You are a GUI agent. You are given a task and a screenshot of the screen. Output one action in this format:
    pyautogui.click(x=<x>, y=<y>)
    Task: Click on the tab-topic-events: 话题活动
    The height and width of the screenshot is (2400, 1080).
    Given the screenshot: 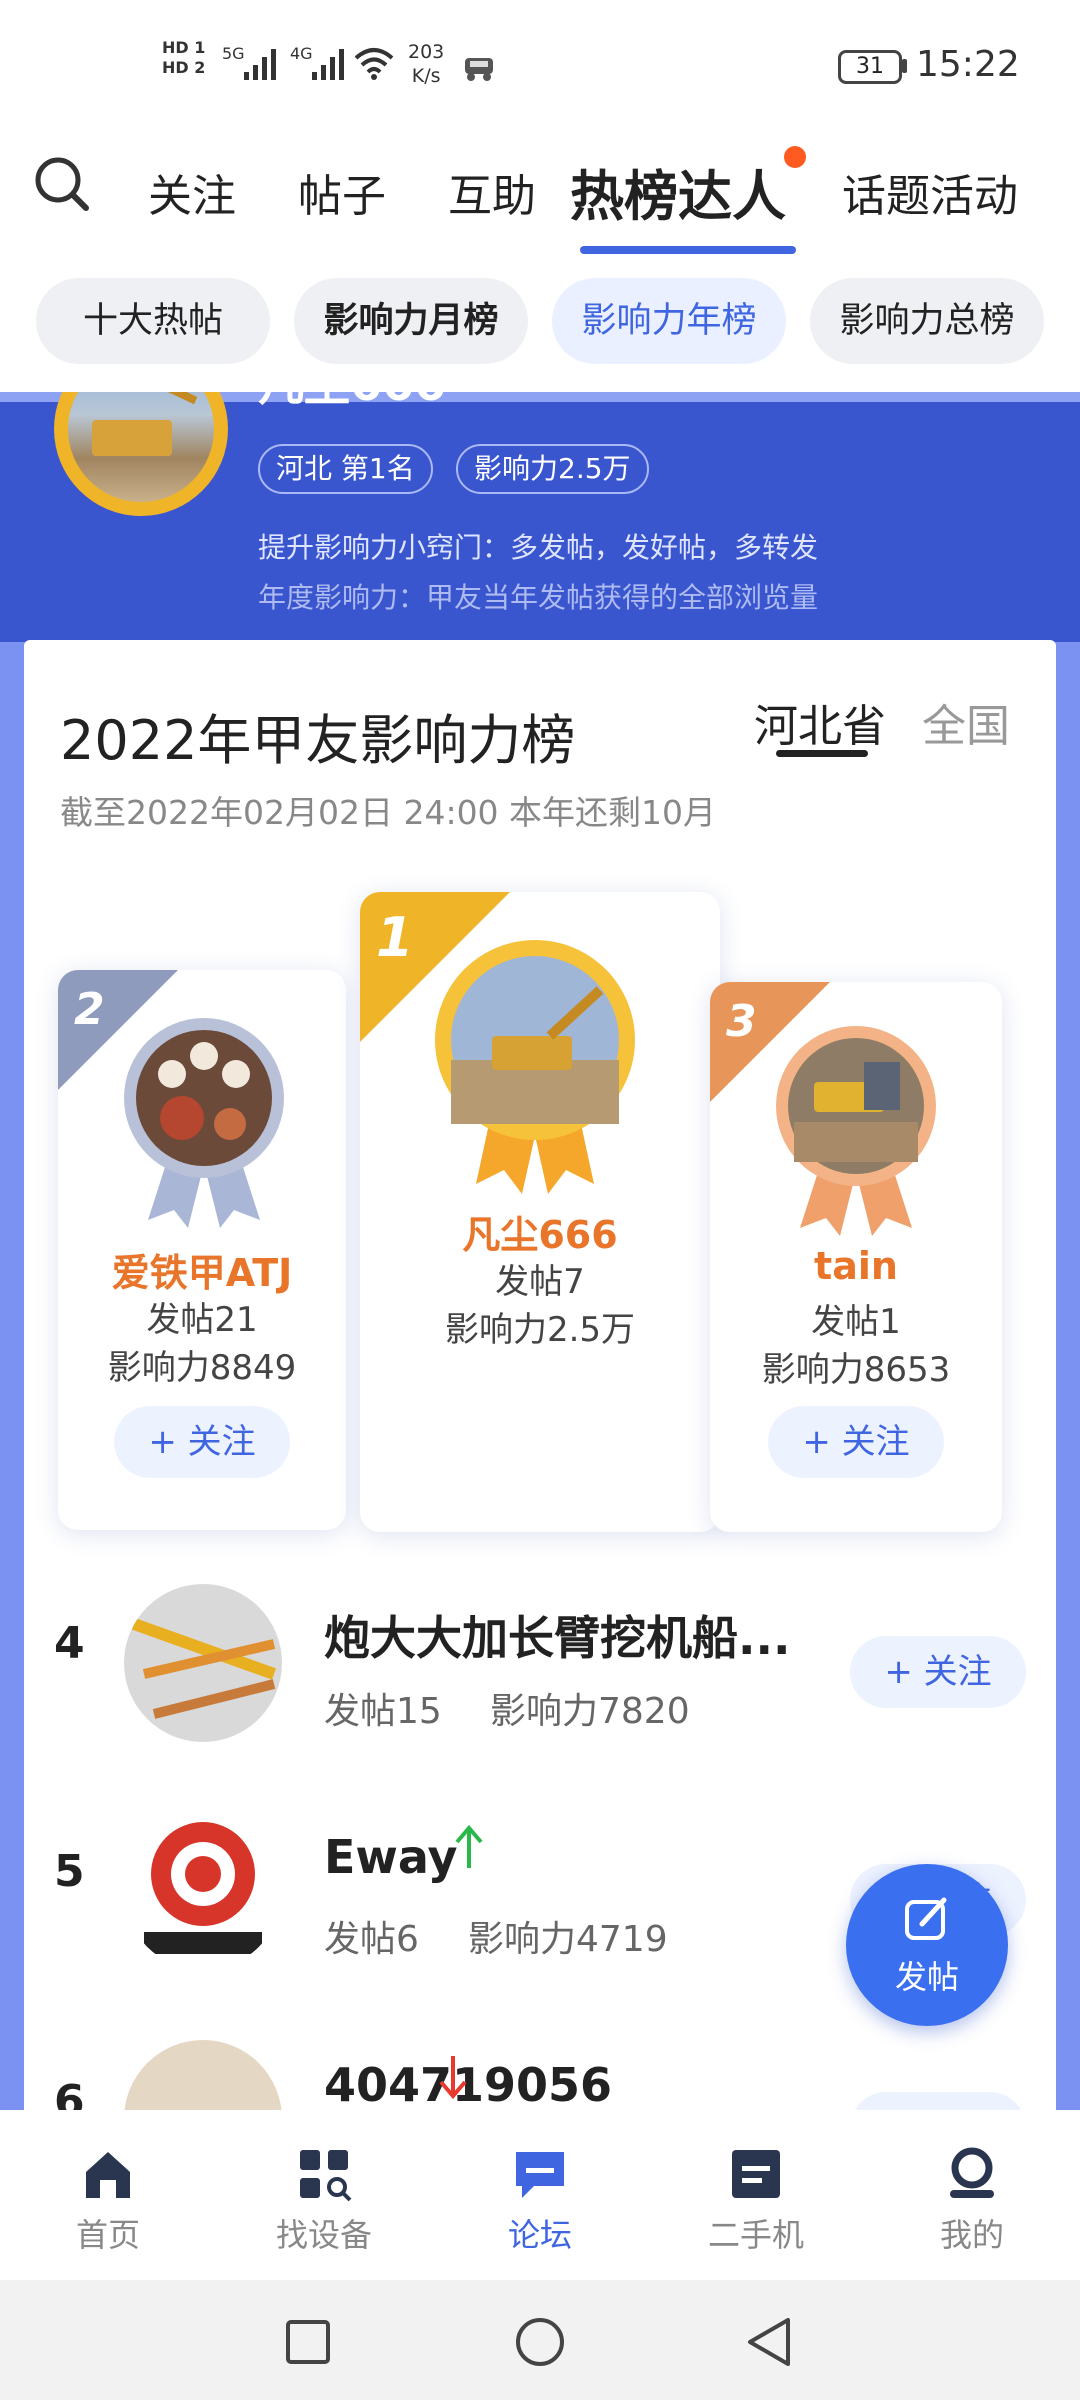 What is the action you would take?
    pyautogui.click(x=930, y=192)
    